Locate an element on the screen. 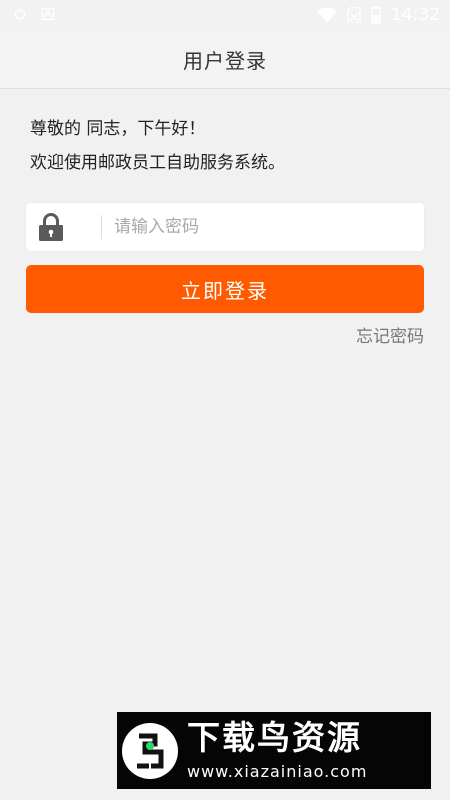 This screenshot has height=800, width=450. no-sim-icon is located at coordinates (354, 15).